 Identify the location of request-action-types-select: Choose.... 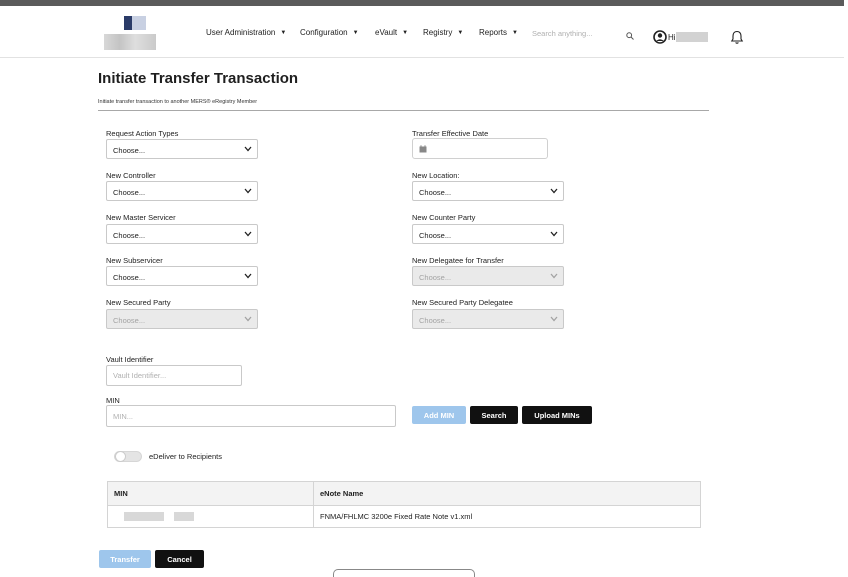
(182, 149).